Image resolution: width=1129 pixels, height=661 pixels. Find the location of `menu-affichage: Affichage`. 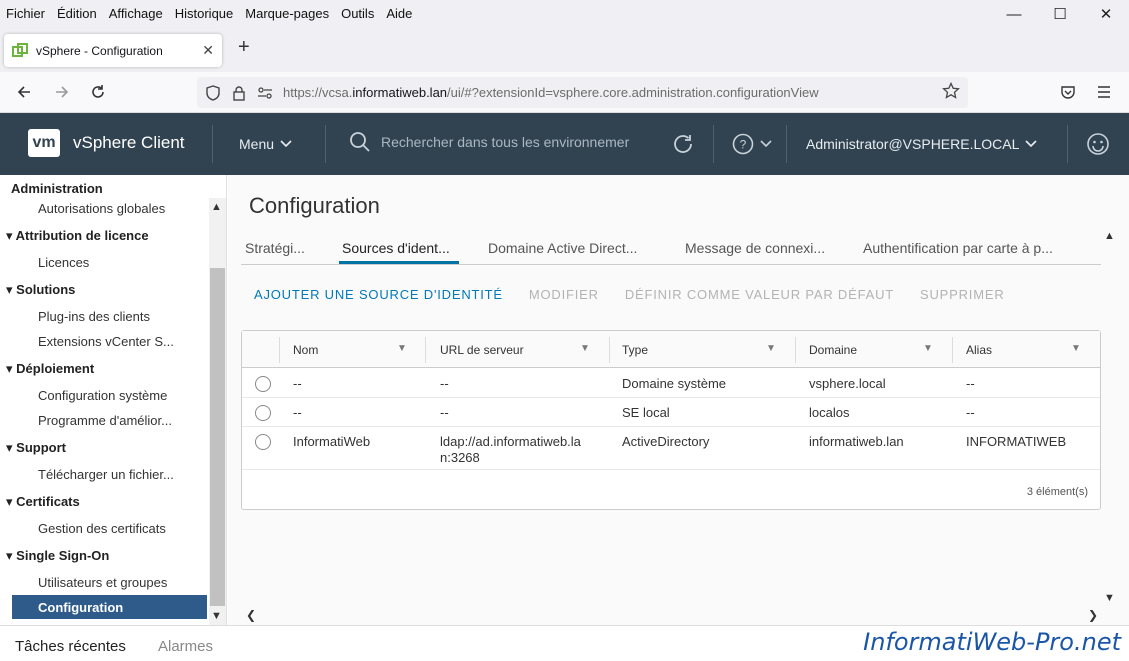

menu-affichage: Affichage is located at coordinates (136, 13).